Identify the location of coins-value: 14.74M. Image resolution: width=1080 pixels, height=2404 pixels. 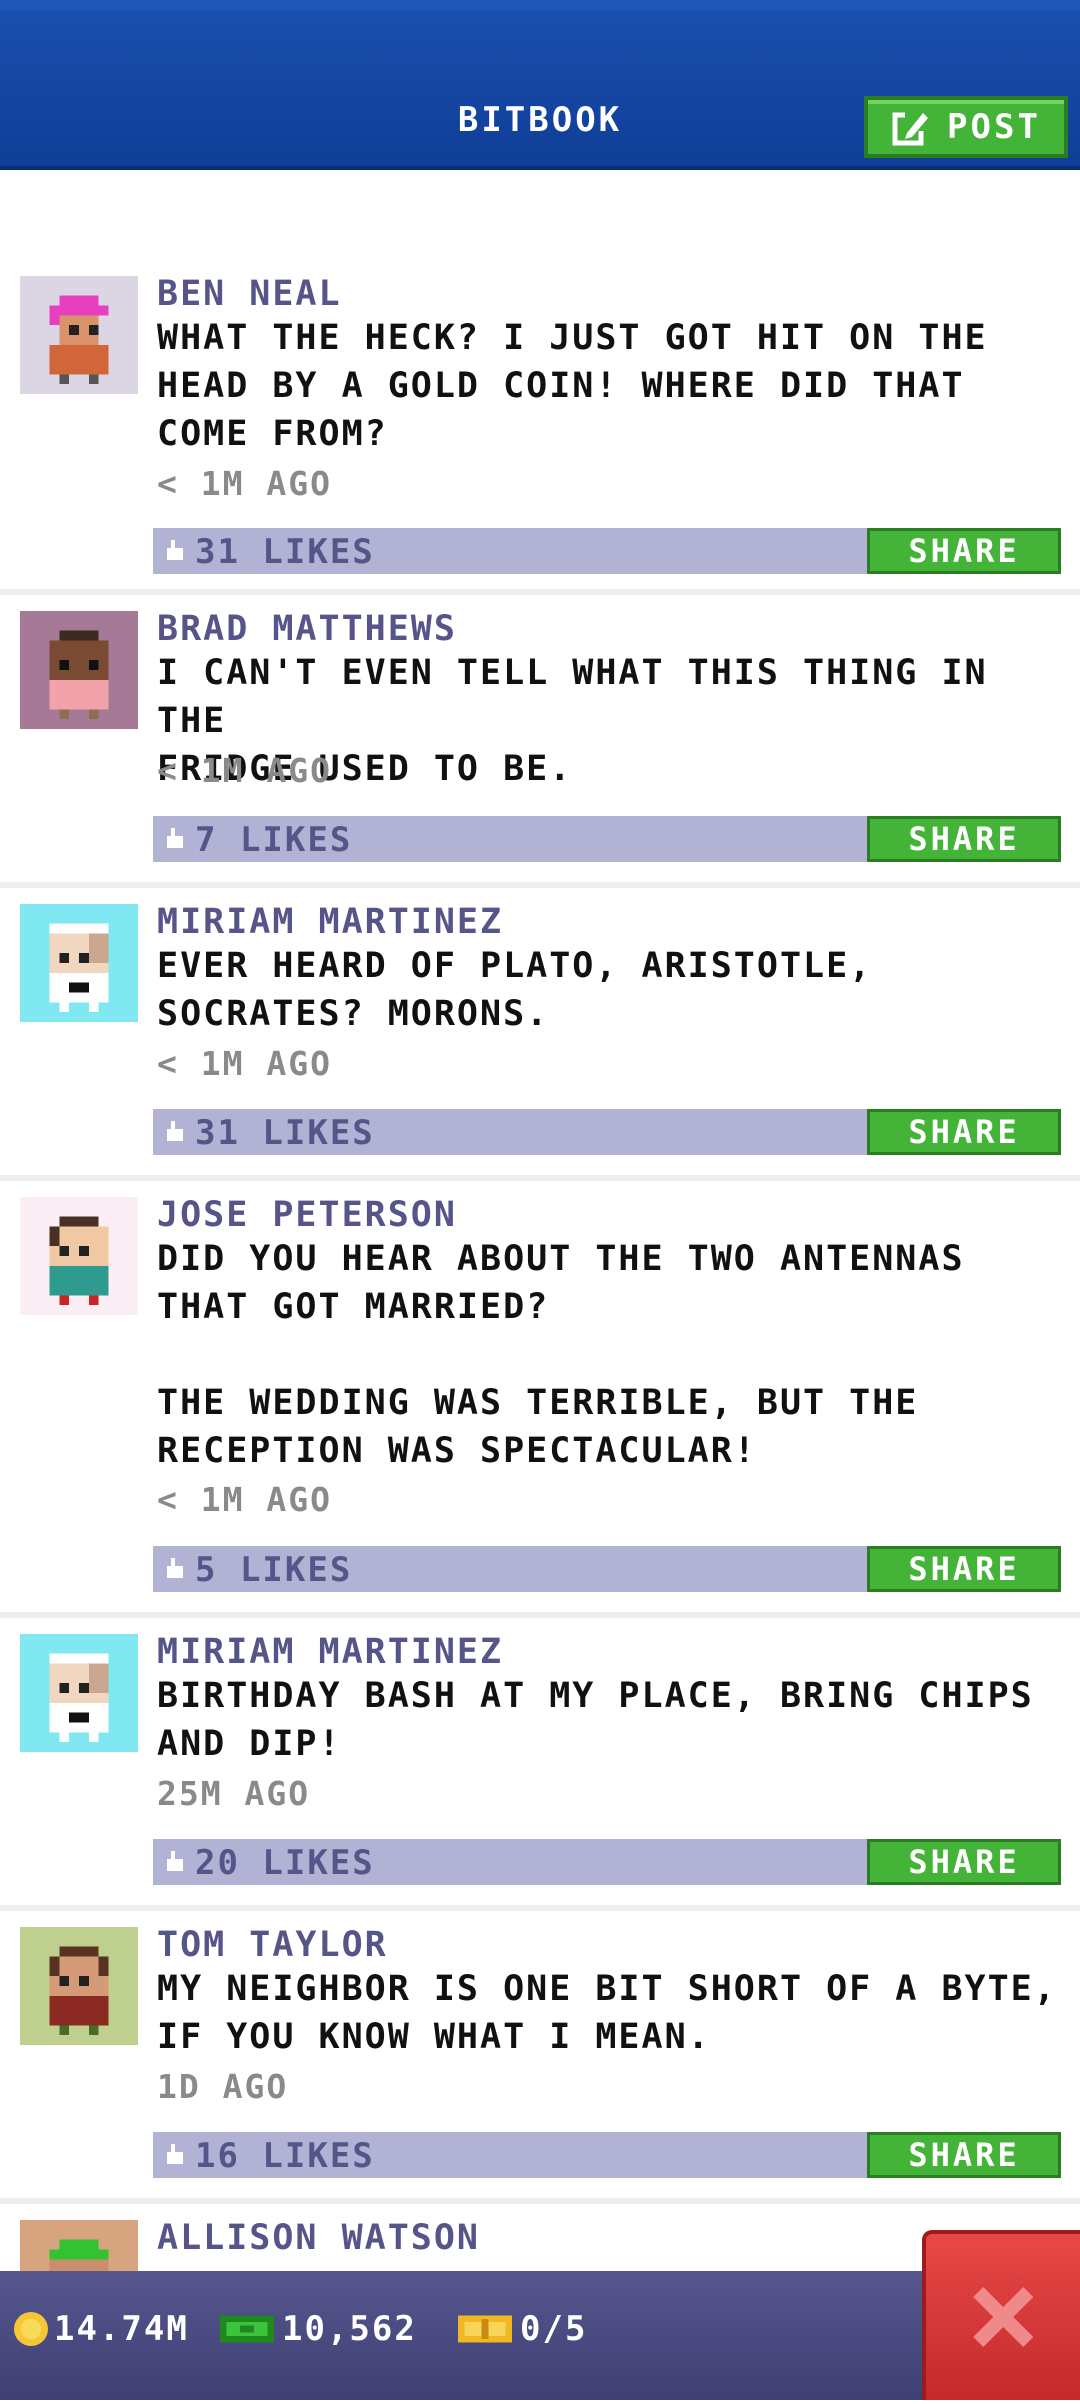
(121, 2329).